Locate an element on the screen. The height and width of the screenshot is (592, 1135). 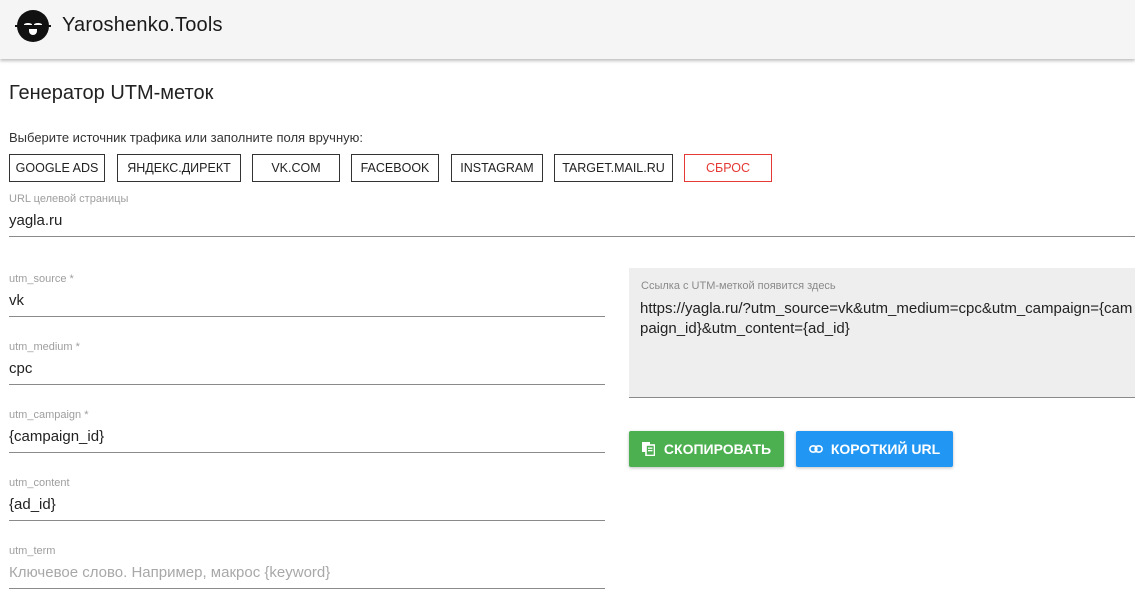
copy-icon is located at coordinates (649, 449).